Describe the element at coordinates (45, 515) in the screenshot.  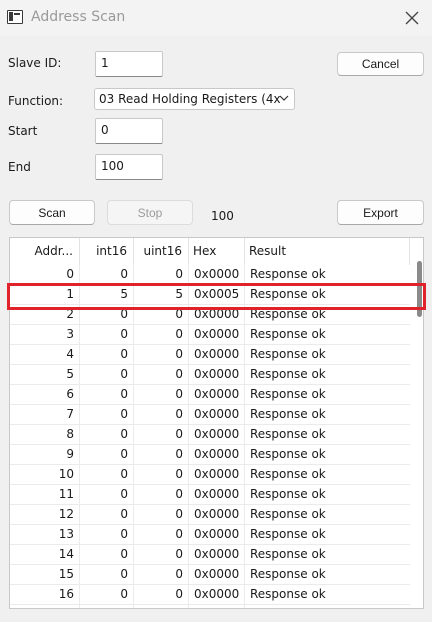
I see `cell-address: 12` at that location.